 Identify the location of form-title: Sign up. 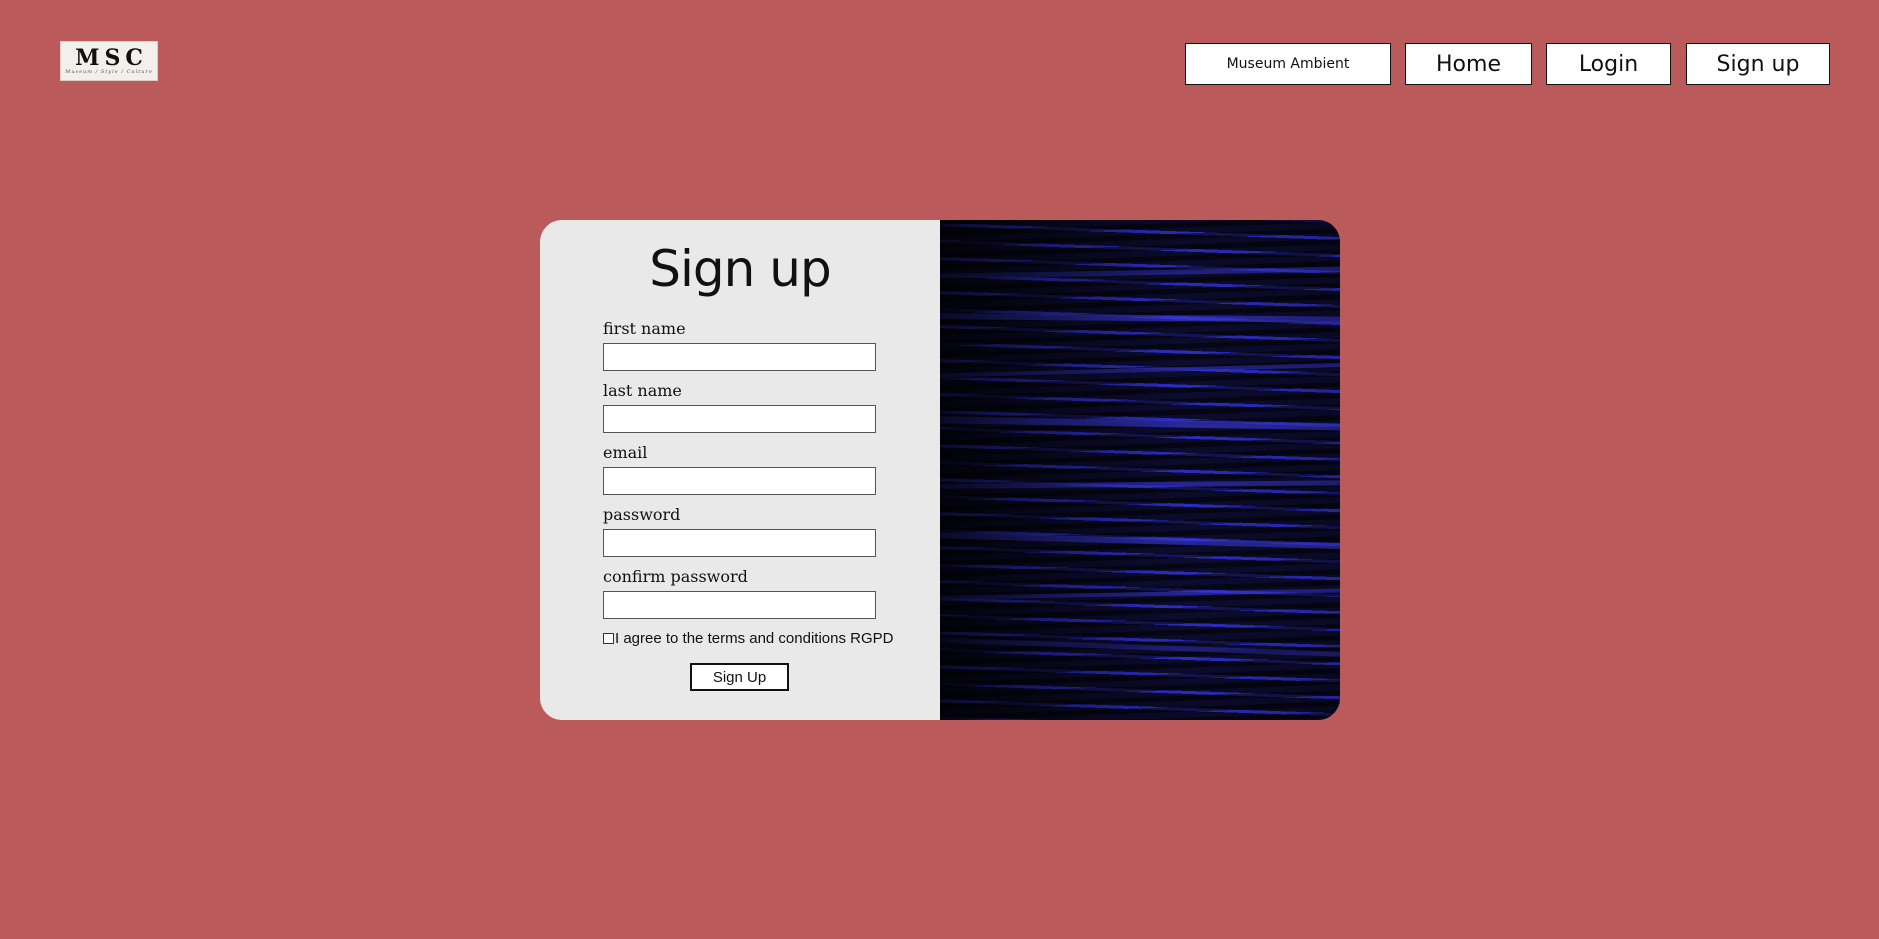
(740, 269).